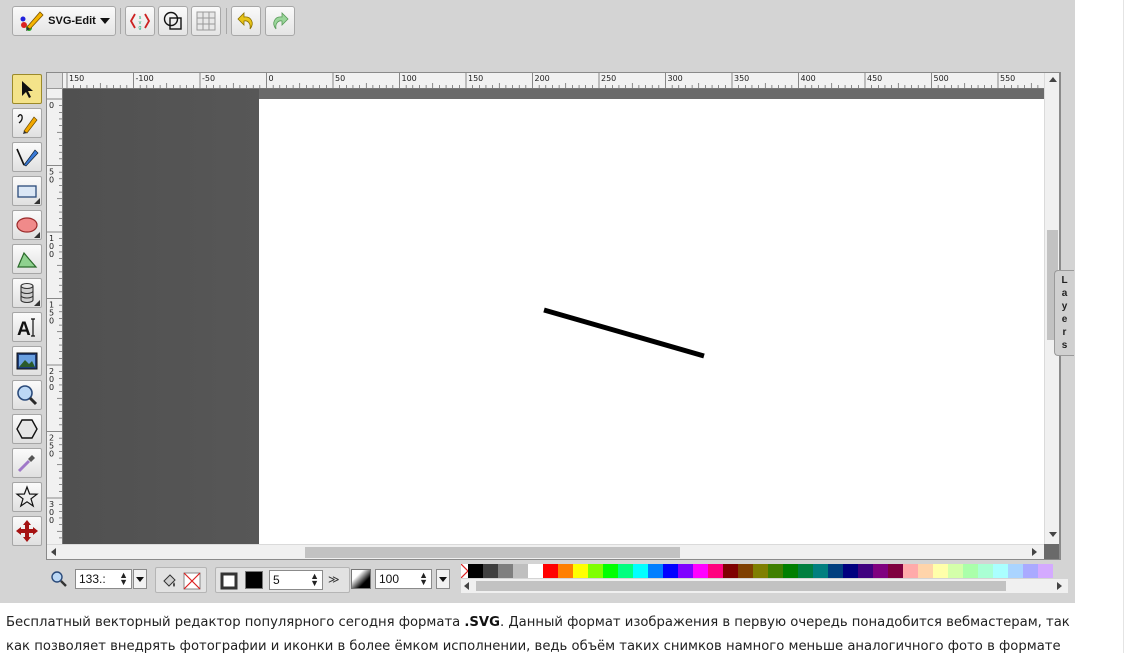 The image size is (1143, 653). I want to click on stroke-width-value: 5, so click(276, 580).